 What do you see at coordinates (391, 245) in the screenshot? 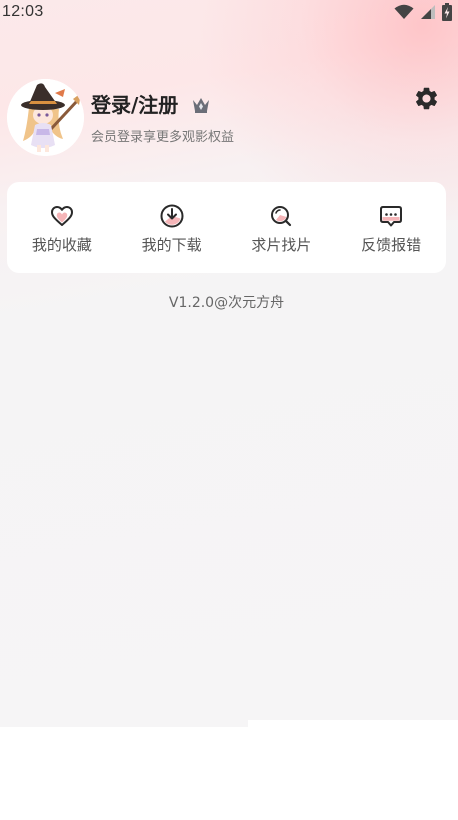
I see `feedback-label: 反馈报错` at bounding box center [391, 245].